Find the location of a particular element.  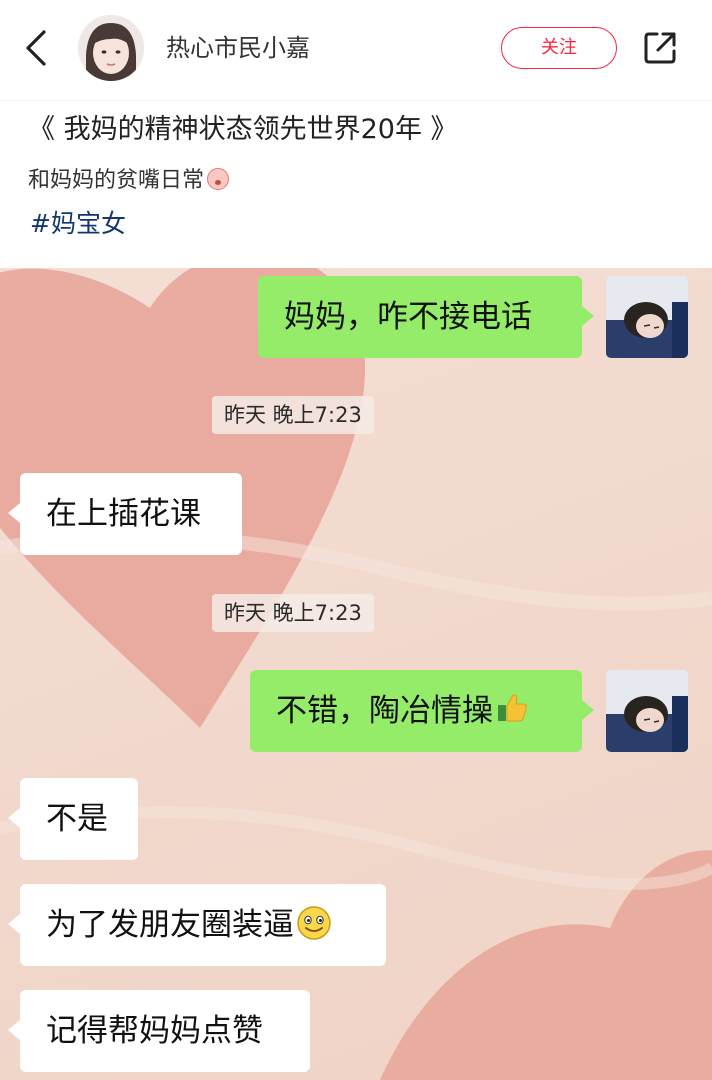

received-message-bubble: 记得帮妈妈点赞 is located at coordinates (159, 1031).